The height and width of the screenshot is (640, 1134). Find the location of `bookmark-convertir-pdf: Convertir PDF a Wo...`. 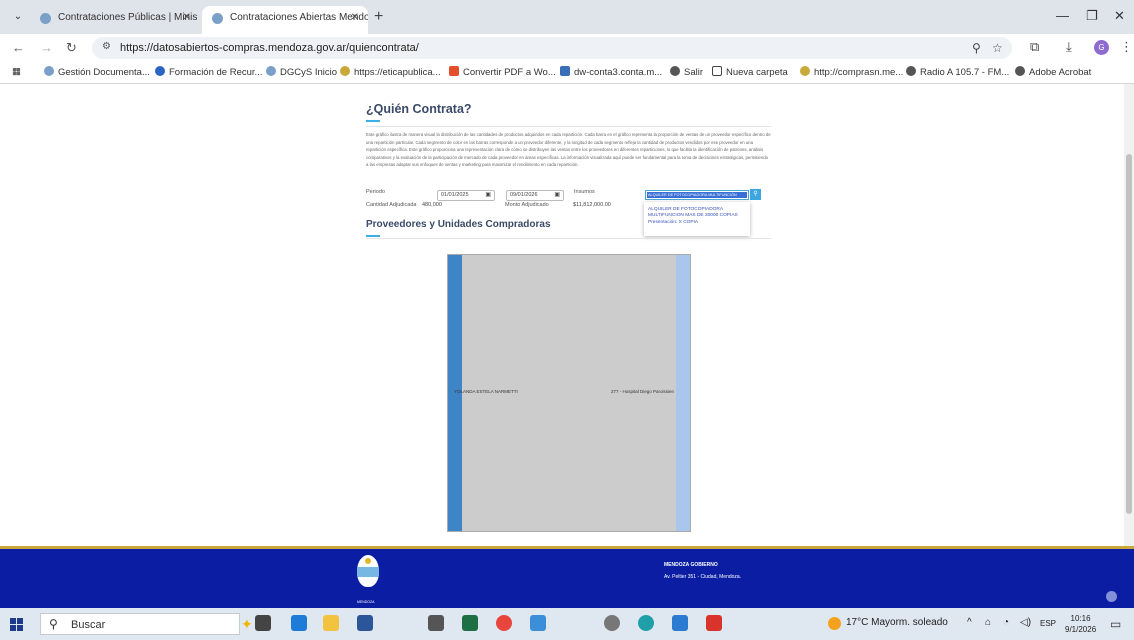

bookmark-convertir-pdf: Convertir PDF a Wo... is located at coordinates (502, 72).